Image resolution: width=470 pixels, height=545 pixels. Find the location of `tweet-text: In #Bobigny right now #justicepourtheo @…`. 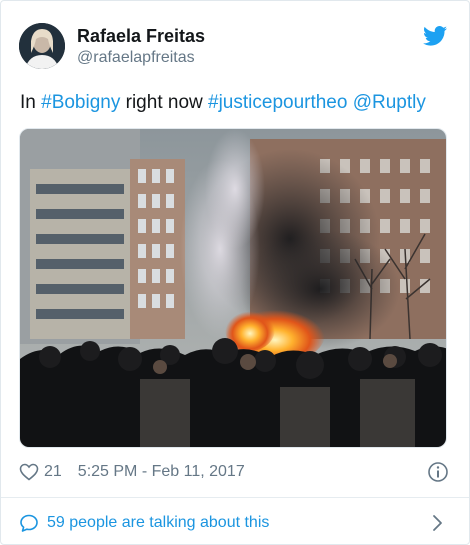

tweet-text: In #Bobigny right now #justicepourtheo @… is located at coordinates (223, 103).